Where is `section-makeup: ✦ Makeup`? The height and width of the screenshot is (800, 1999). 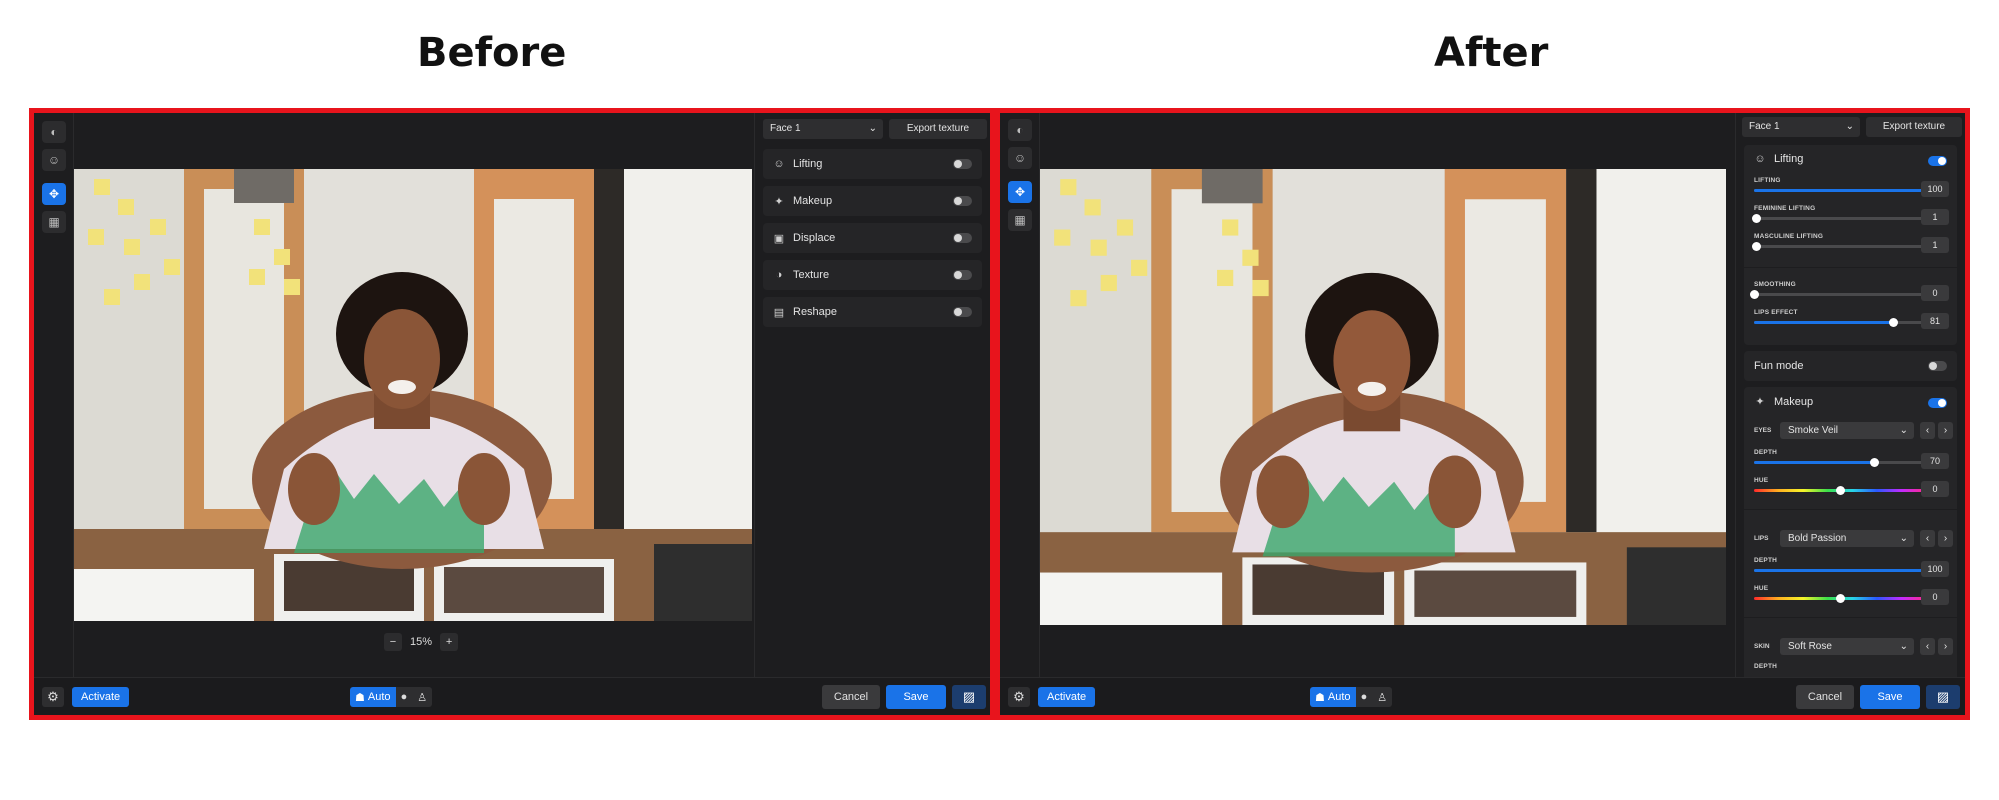
section-makeup: ✦ Makeup is located at coordinates (872, 201).